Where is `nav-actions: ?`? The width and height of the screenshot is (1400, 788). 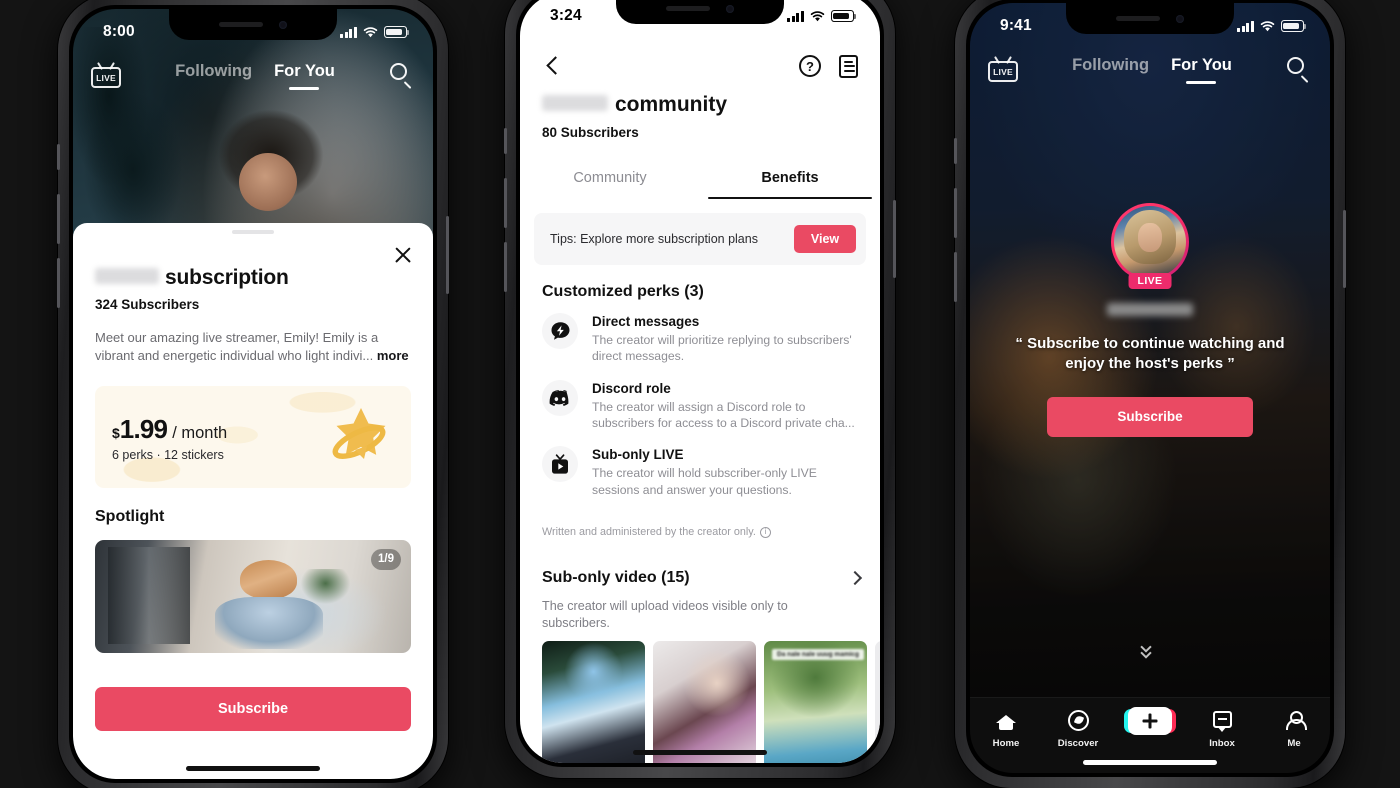 nav-actions: ? is located at coordinates (828, 66).